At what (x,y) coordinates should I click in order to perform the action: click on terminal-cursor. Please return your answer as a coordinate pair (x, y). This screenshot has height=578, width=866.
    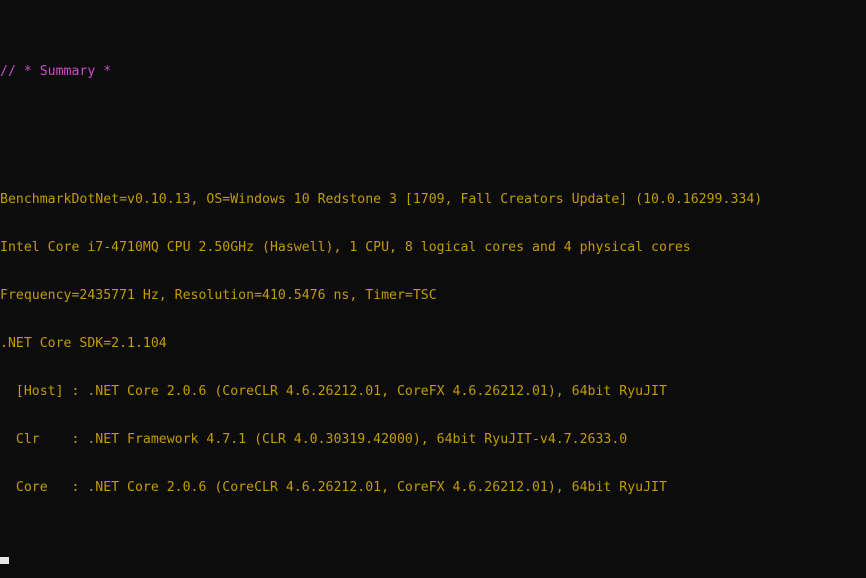
    Looking at the image, I should click on (4, 560).